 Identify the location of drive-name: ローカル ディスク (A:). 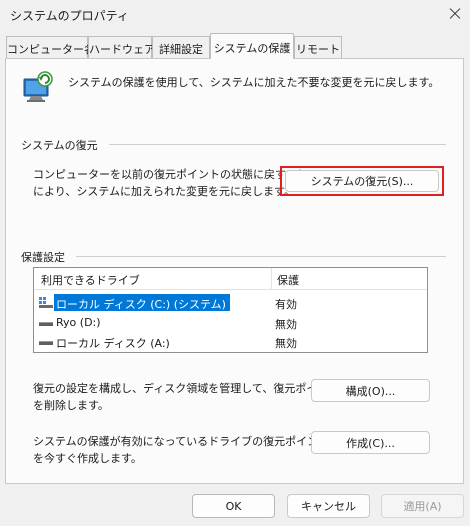
(113, 343).